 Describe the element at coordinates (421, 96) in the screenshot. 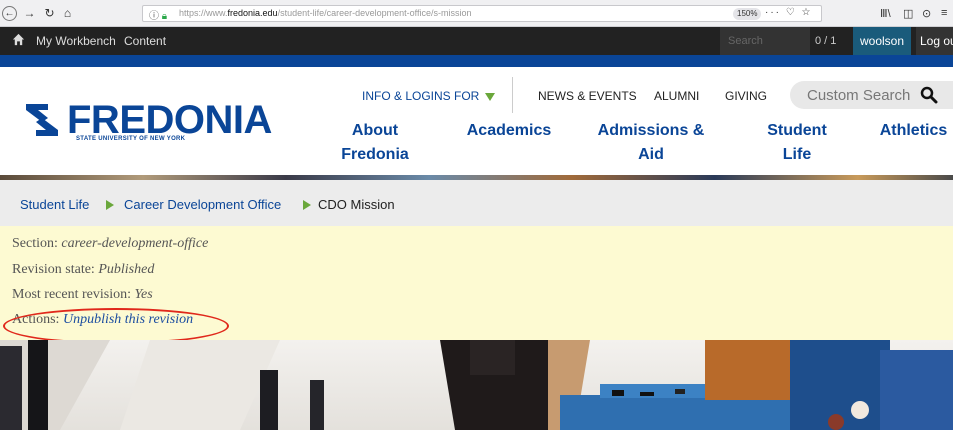

I see `info-logins-label: INFO & LOGINS FOR` at that location.